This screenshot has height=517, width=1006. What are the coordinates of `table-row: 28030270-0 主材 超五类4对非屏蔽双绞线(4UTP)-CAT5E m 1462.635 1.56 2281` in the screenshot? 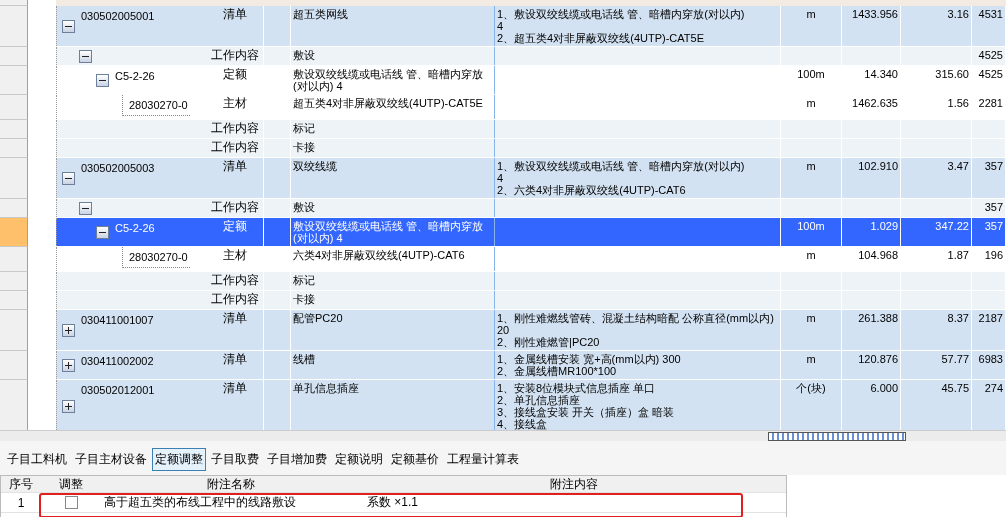 It's located at (531, 107).